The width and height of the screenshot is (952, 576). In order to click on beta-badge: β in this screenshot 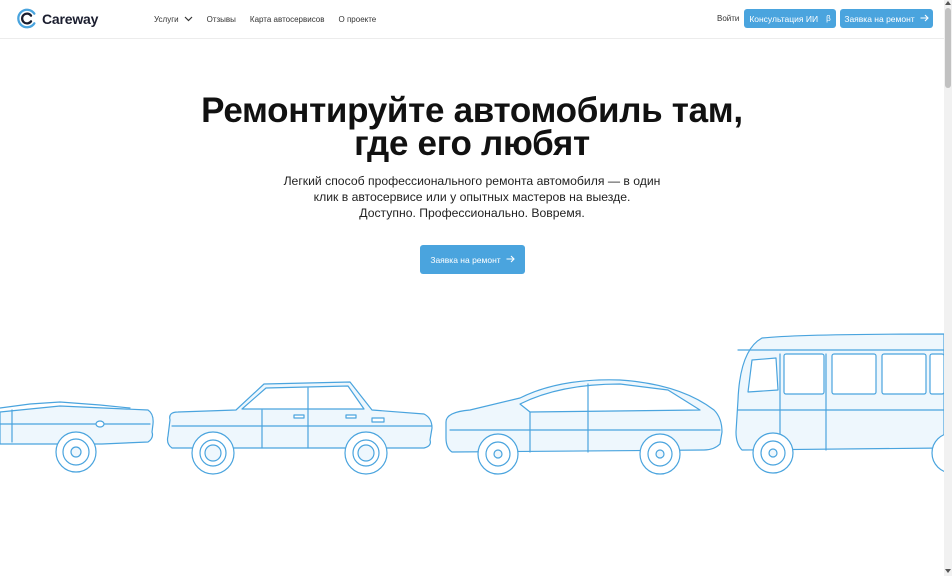, I will do `click(828, 18)`.